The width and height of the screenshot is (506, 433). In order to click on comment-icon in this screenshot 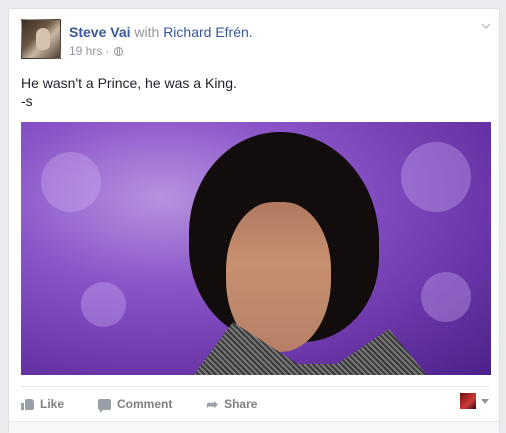, I will do `click(105, 405)`.